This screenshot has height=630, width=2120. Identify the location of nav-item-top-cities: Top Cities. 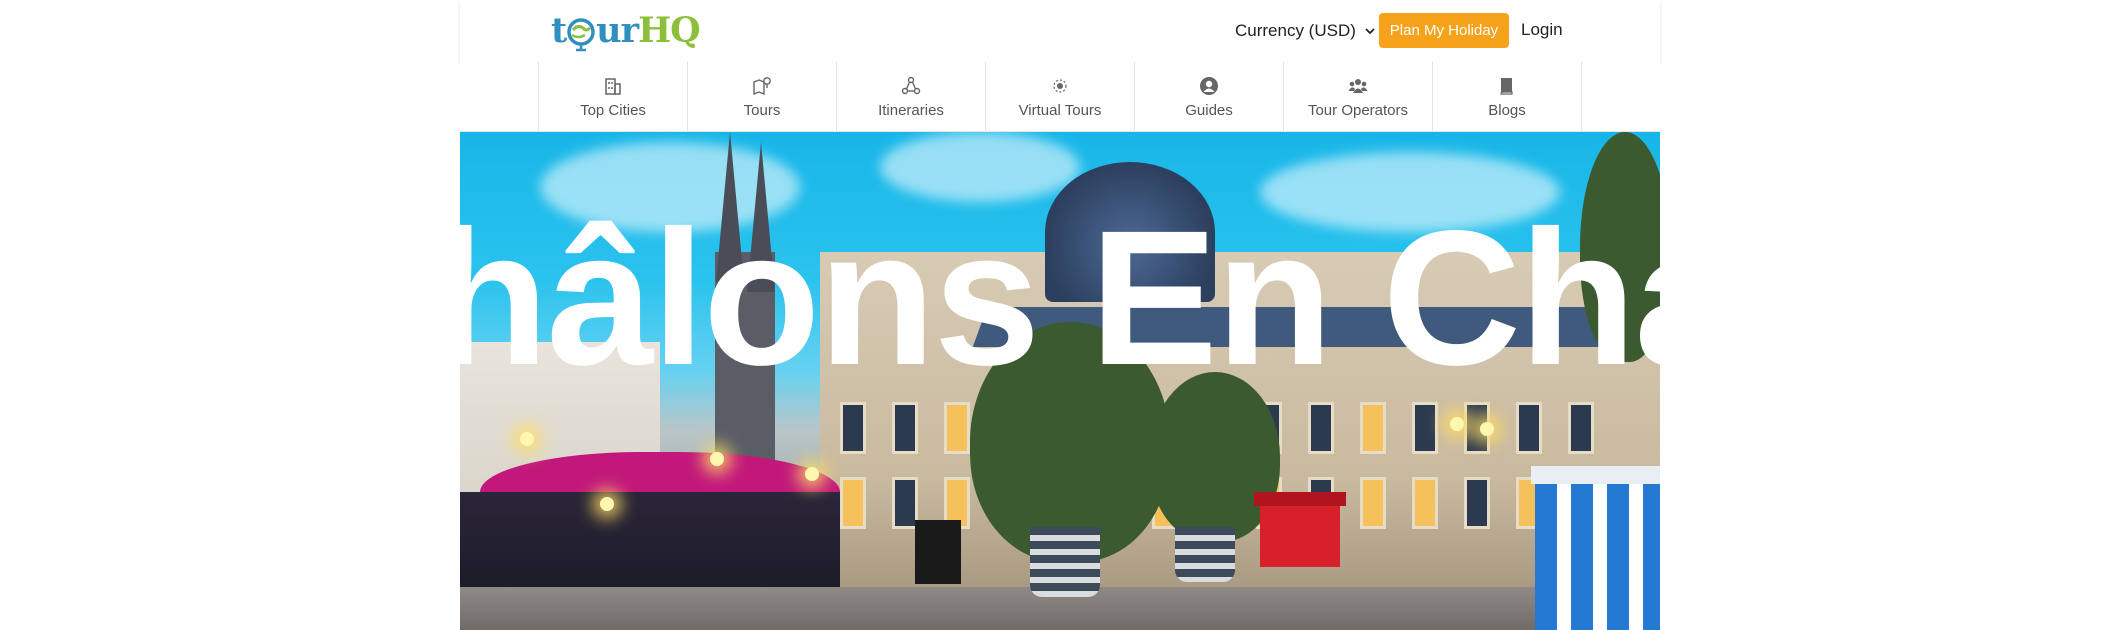
(613, 97).